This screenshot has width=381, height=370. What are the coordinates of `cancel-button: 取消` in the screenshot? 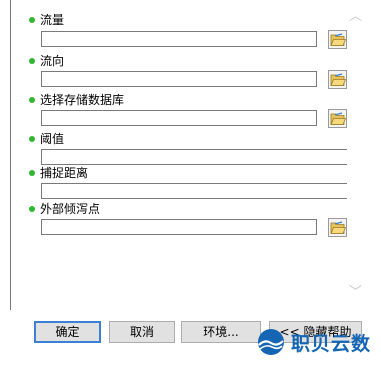 It's located at (142, 332).